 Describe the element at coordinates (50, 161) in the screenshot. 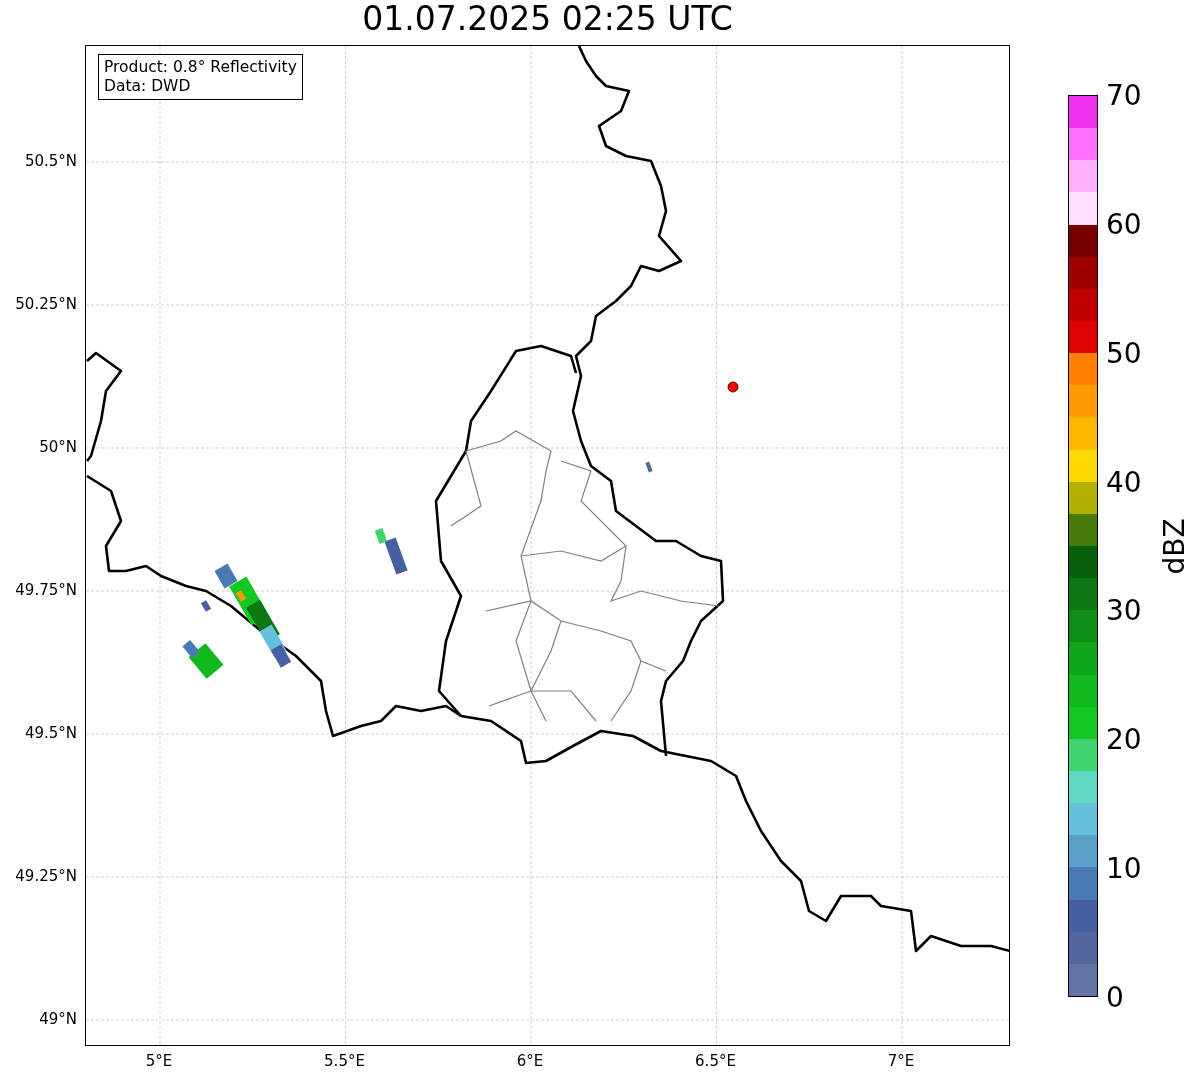

I see `latitude-label: 50.5°N` at that location.